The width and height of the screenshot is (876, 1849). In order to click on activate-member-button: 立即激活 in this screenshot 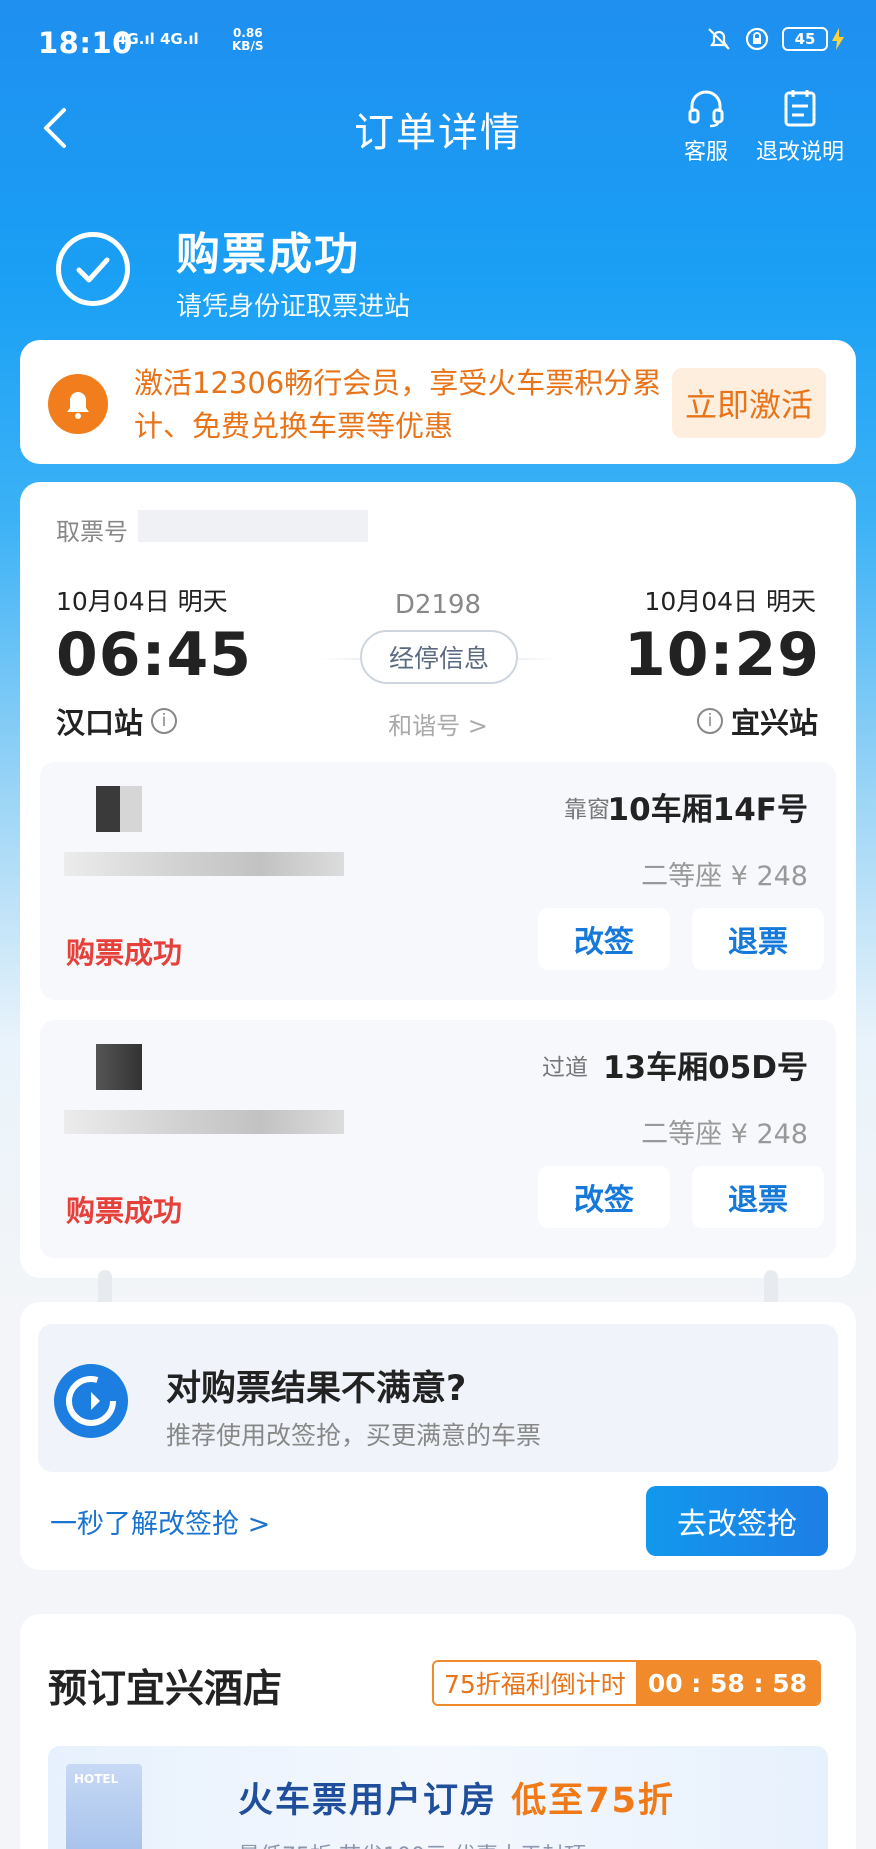, I will do `click(749, 403)`.